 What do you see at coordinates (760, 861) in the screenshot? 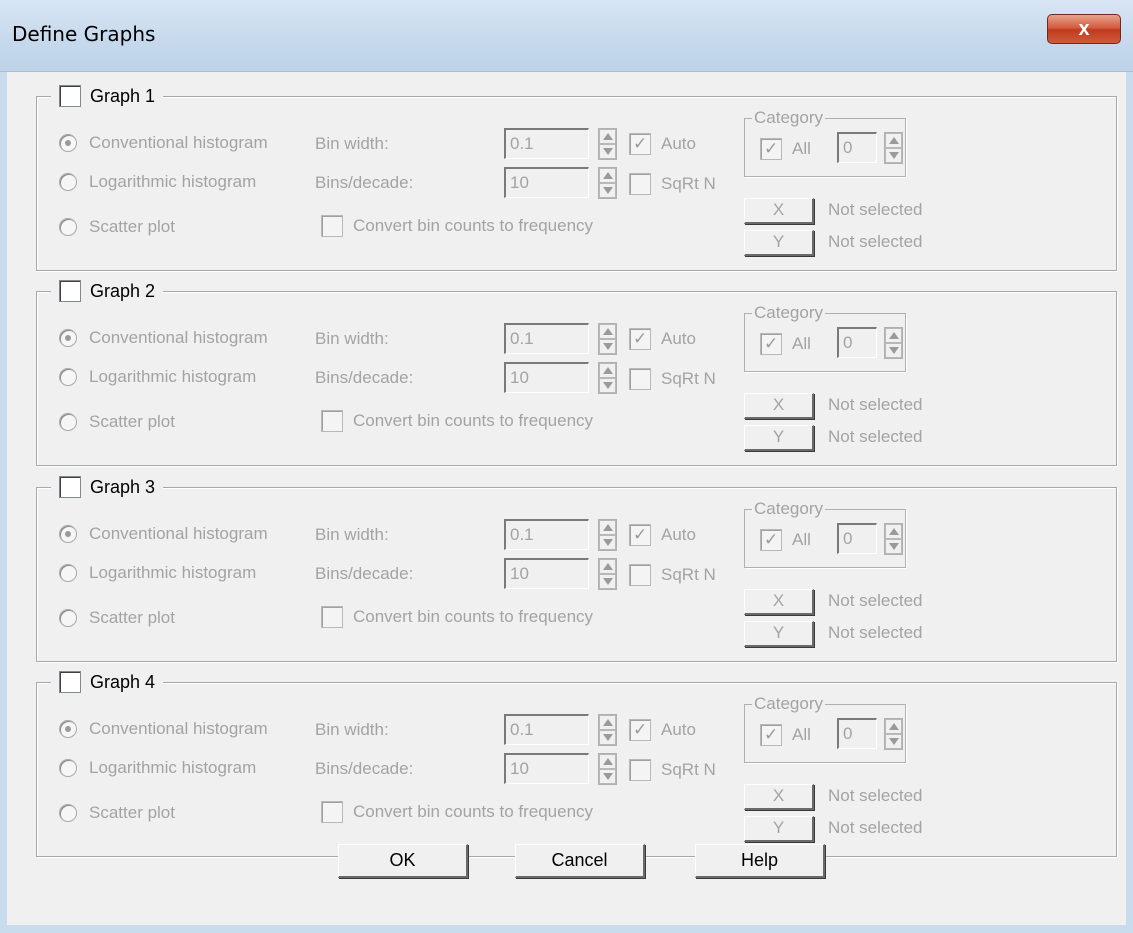
I see `help-button: Help` at bounding box center [760, 861].